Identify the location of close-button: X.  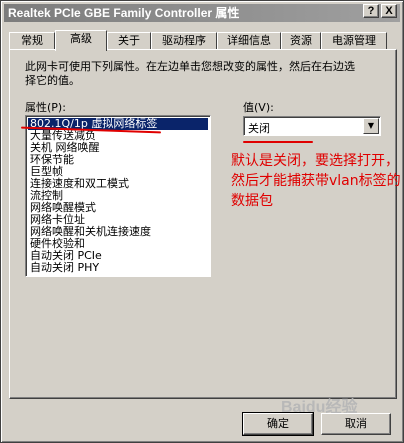
(389, 11).